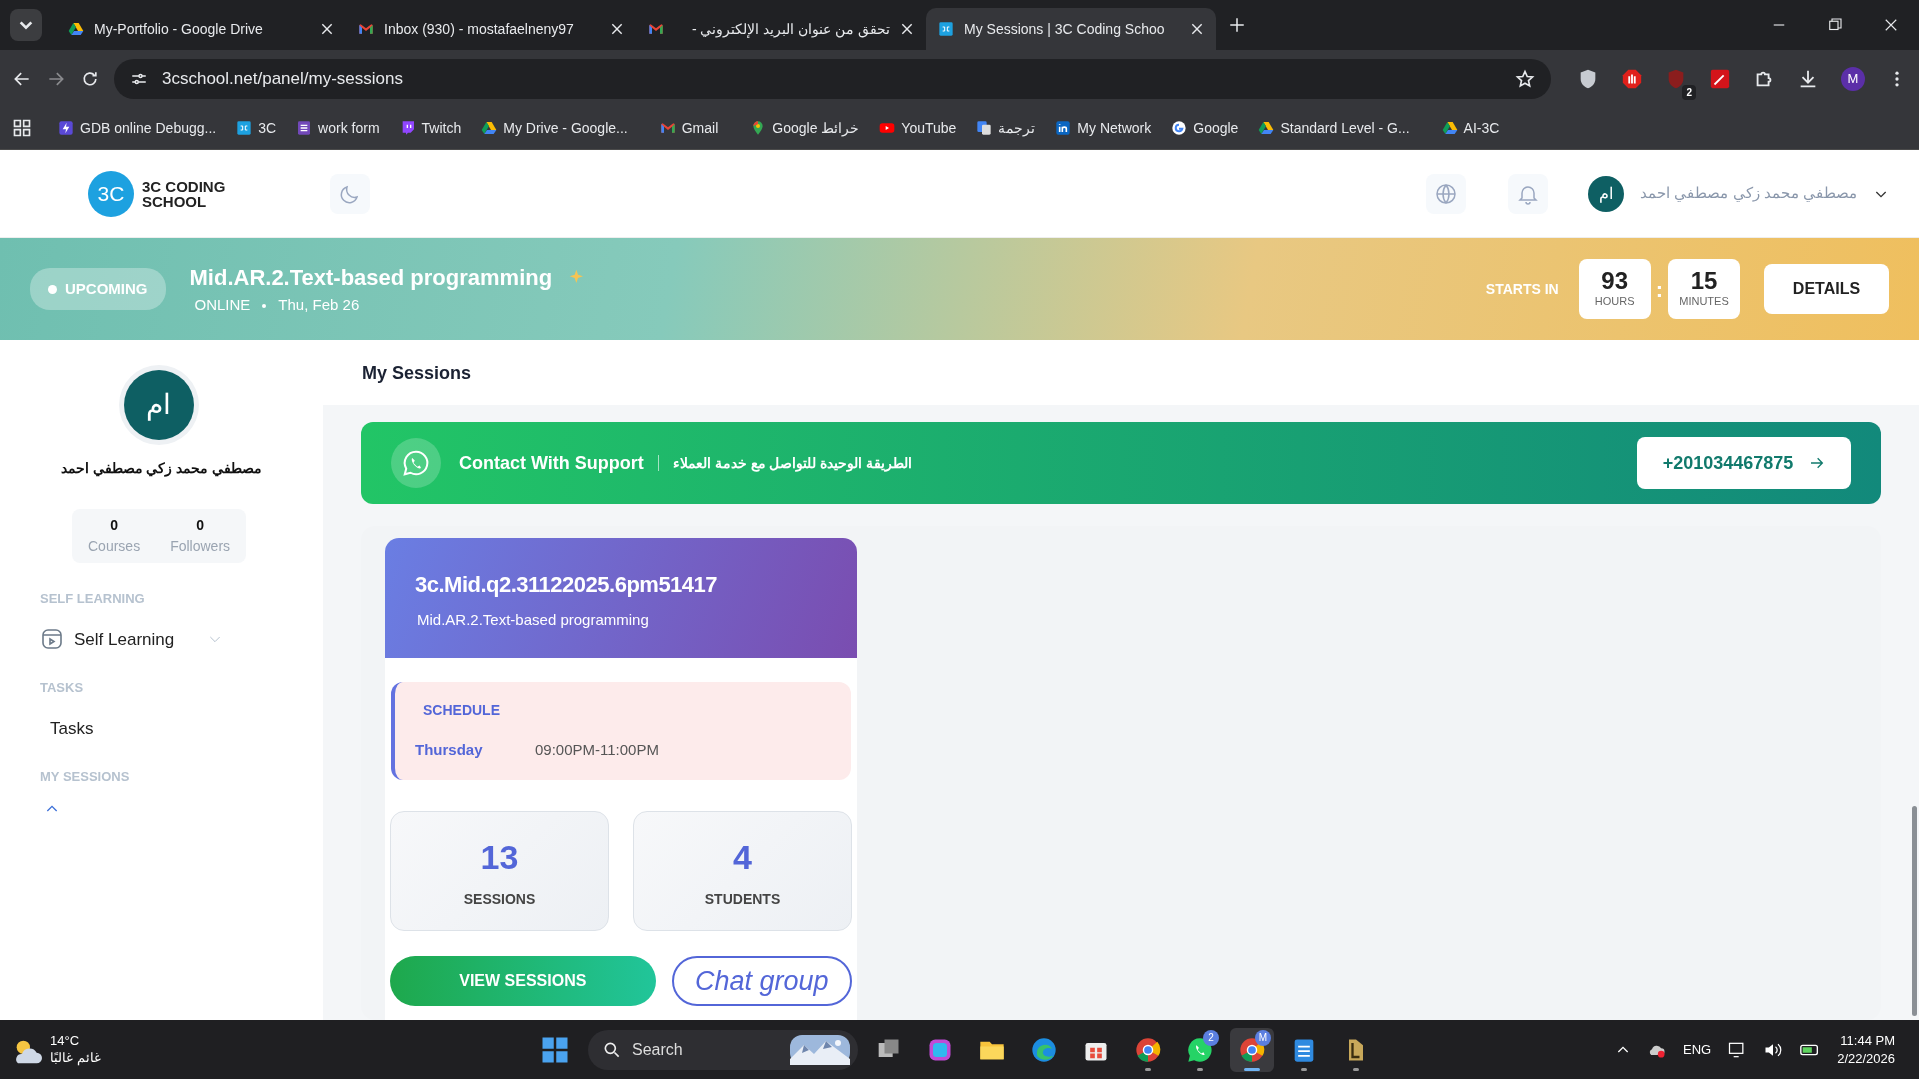 Image resolution: width=1919 pixels, height=1079 pixels. I want to click on clock-time: 11:44 PM, so click(1866, 1040).